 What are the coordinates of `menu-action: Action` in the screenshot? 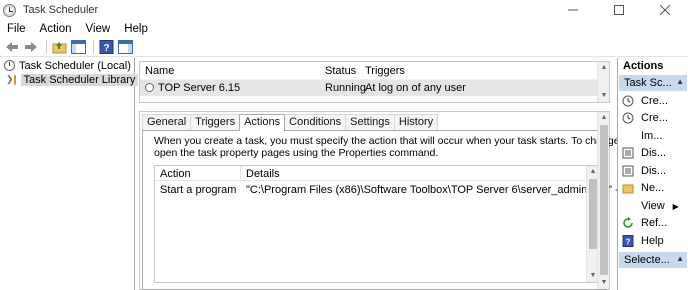 It's located at (56, 29).